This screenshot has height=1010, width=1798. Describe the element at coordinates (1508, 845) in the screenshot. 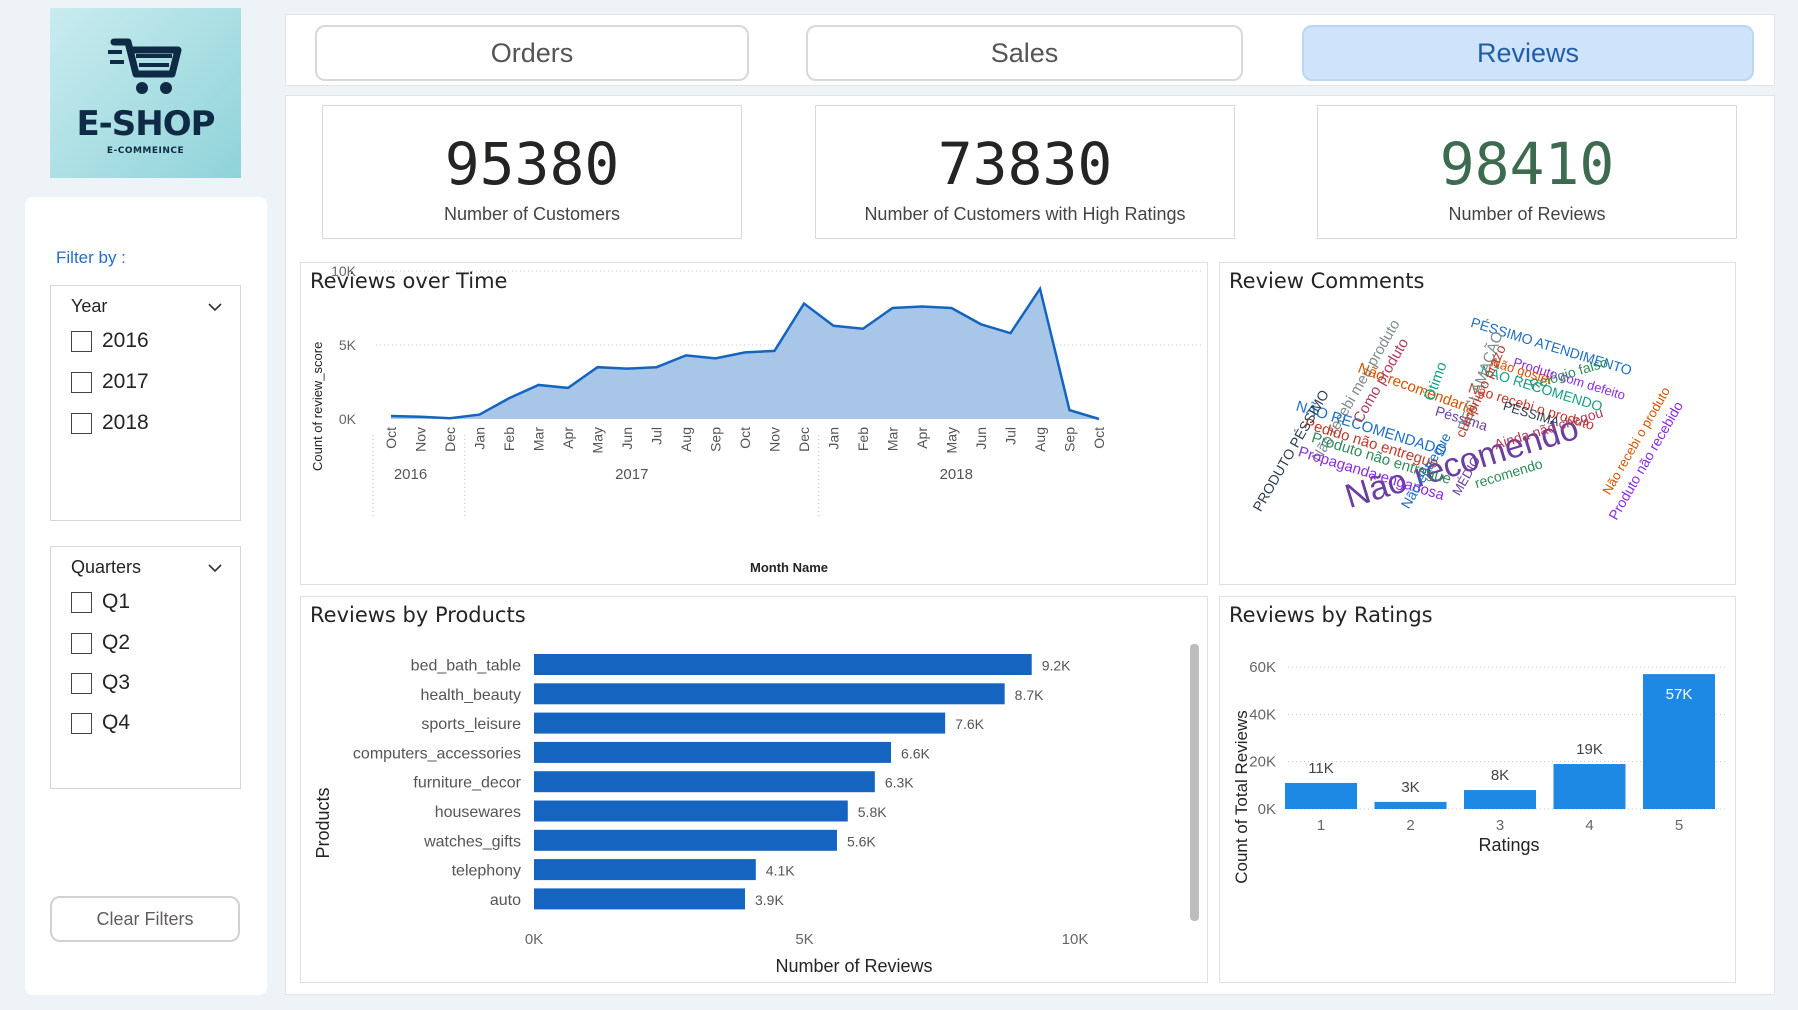

I see `x-axis-title: Ratings` at that location.